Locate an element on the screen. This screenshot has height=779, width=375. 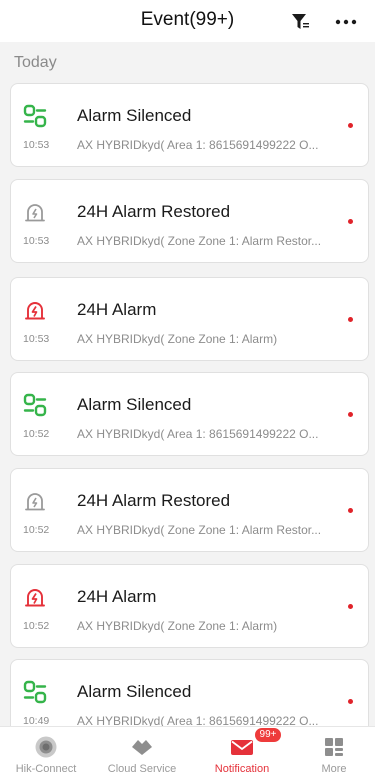
tab-hik-connect: Hik-Connect is located at coordinates (46, 753).